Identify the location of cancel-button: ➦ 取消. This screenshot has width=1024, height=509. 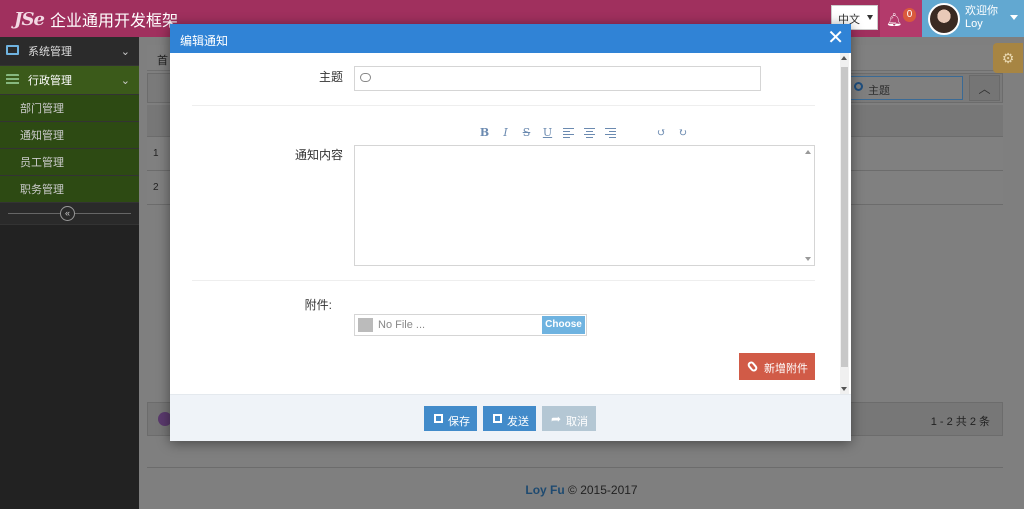
(569, 418).